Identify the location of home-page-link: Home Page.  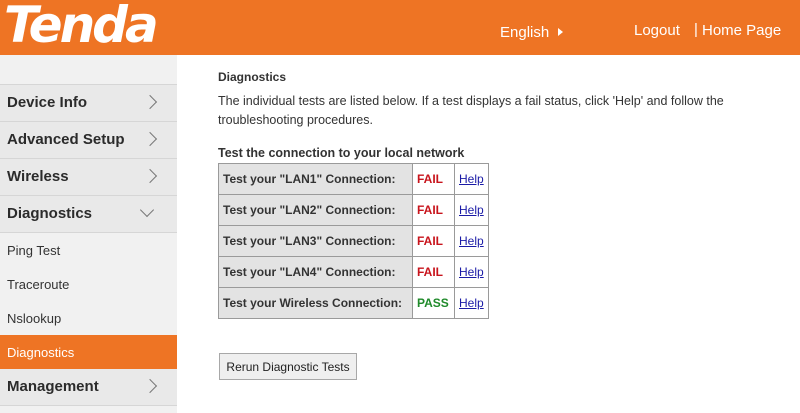
(741, 30).